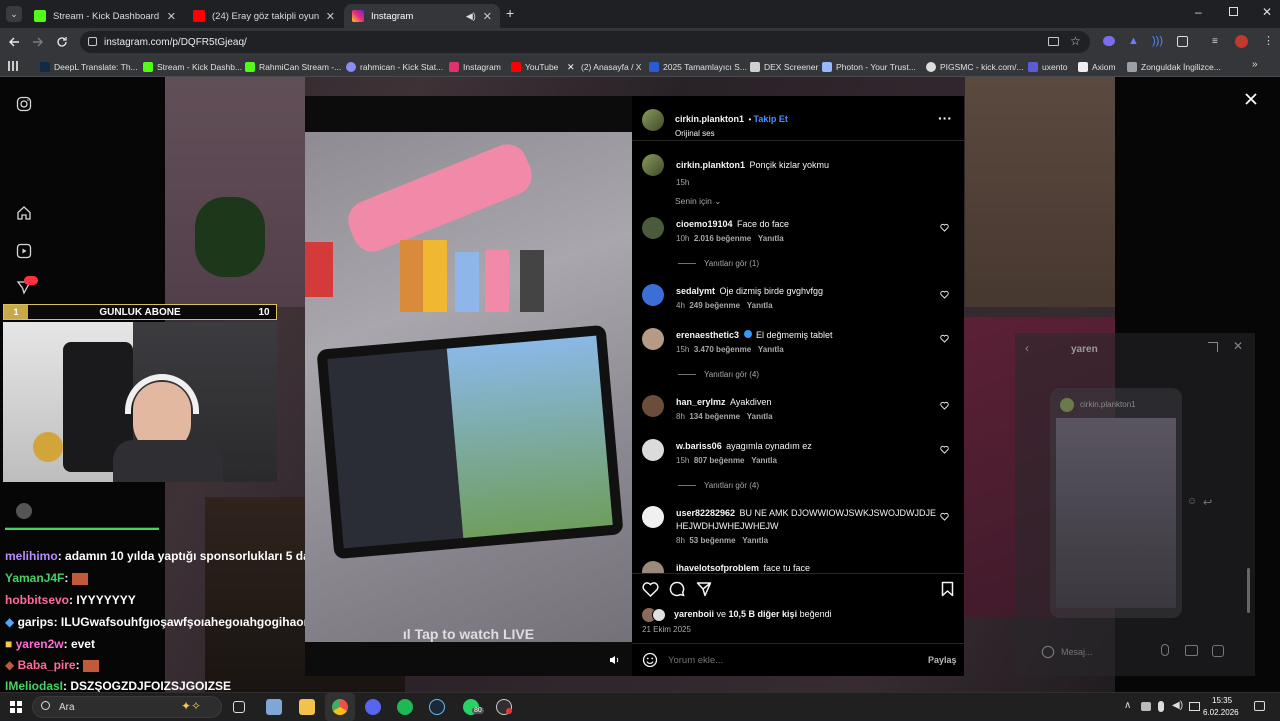 Image resolution: width=1280 pixels, height=721 pixels. Describe the element at coordinates (307, 707) in the screenshot. I see `file-explorer-icon` at that location.